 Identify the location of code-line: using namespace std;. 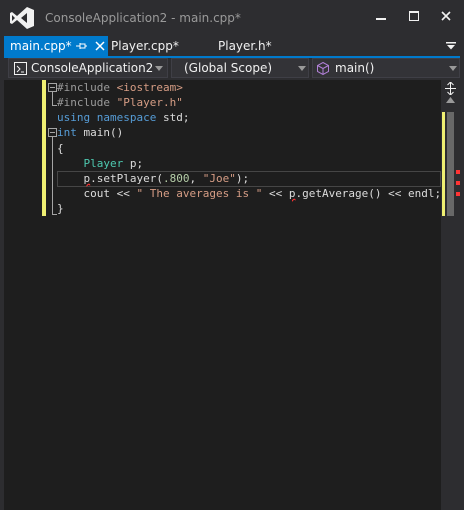
(123, 117).